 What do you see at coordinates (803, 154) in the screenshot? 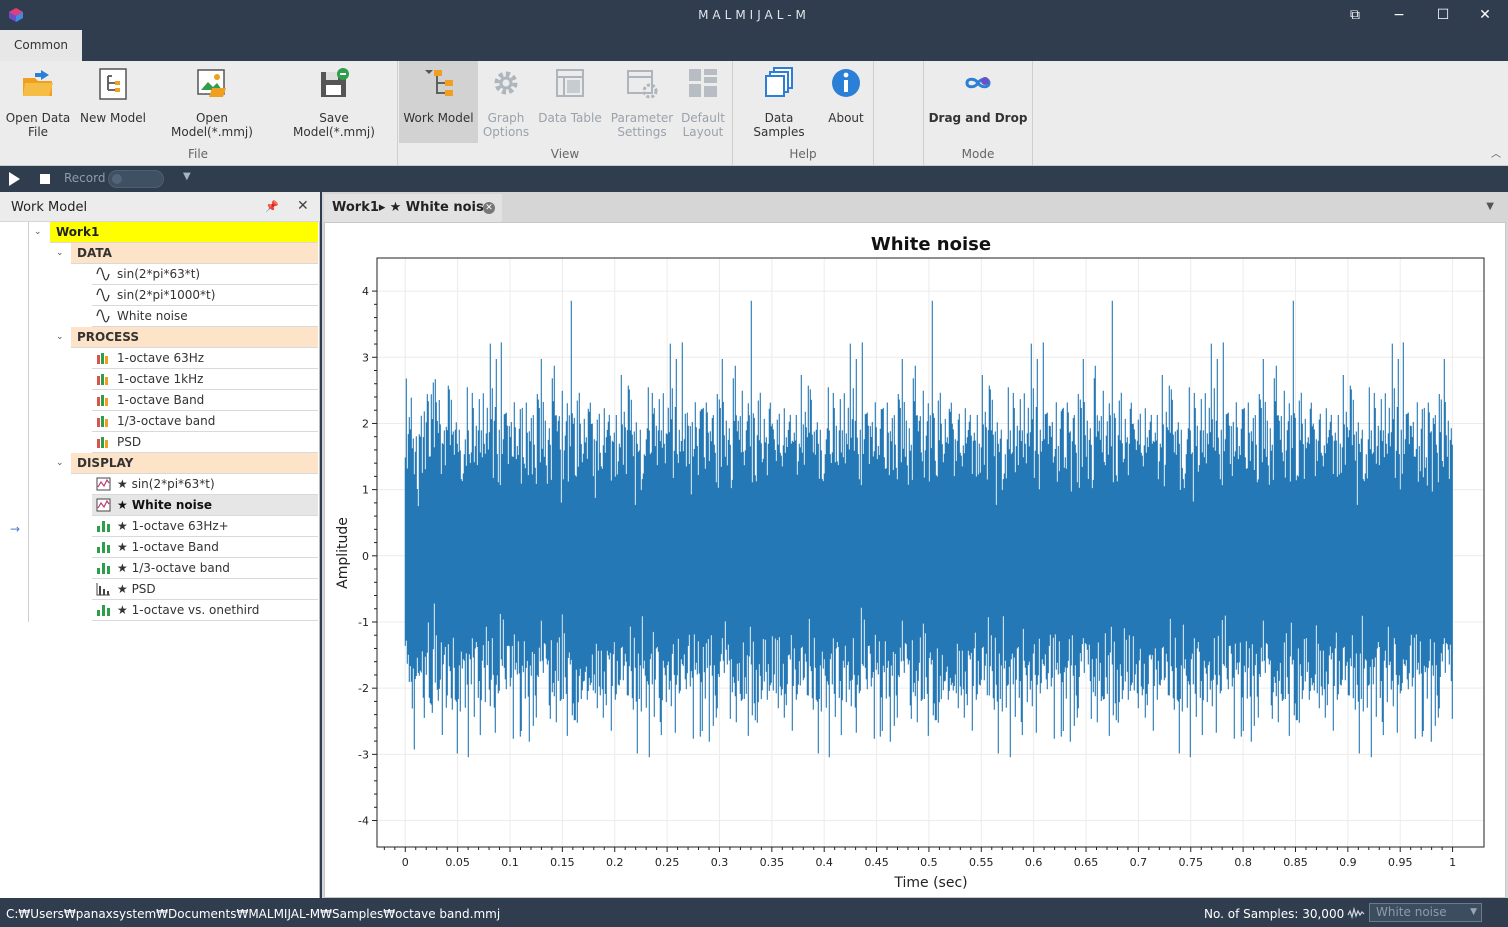
I see `help-group-label: Help` at bounding box center [803, 154].